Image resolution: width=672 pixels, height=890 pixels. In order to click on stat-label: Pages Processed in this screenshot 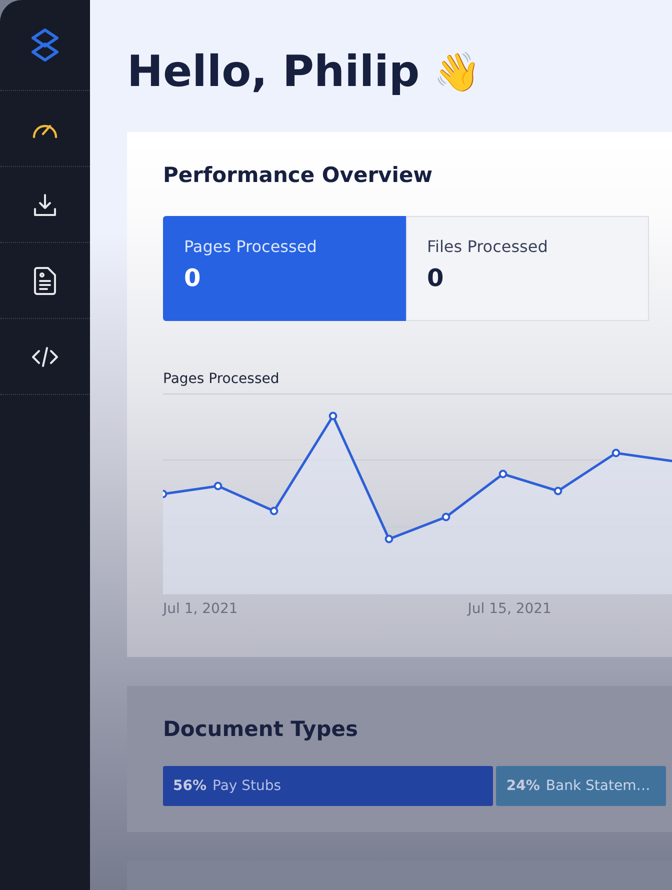, I will do `click(251, 246)`.